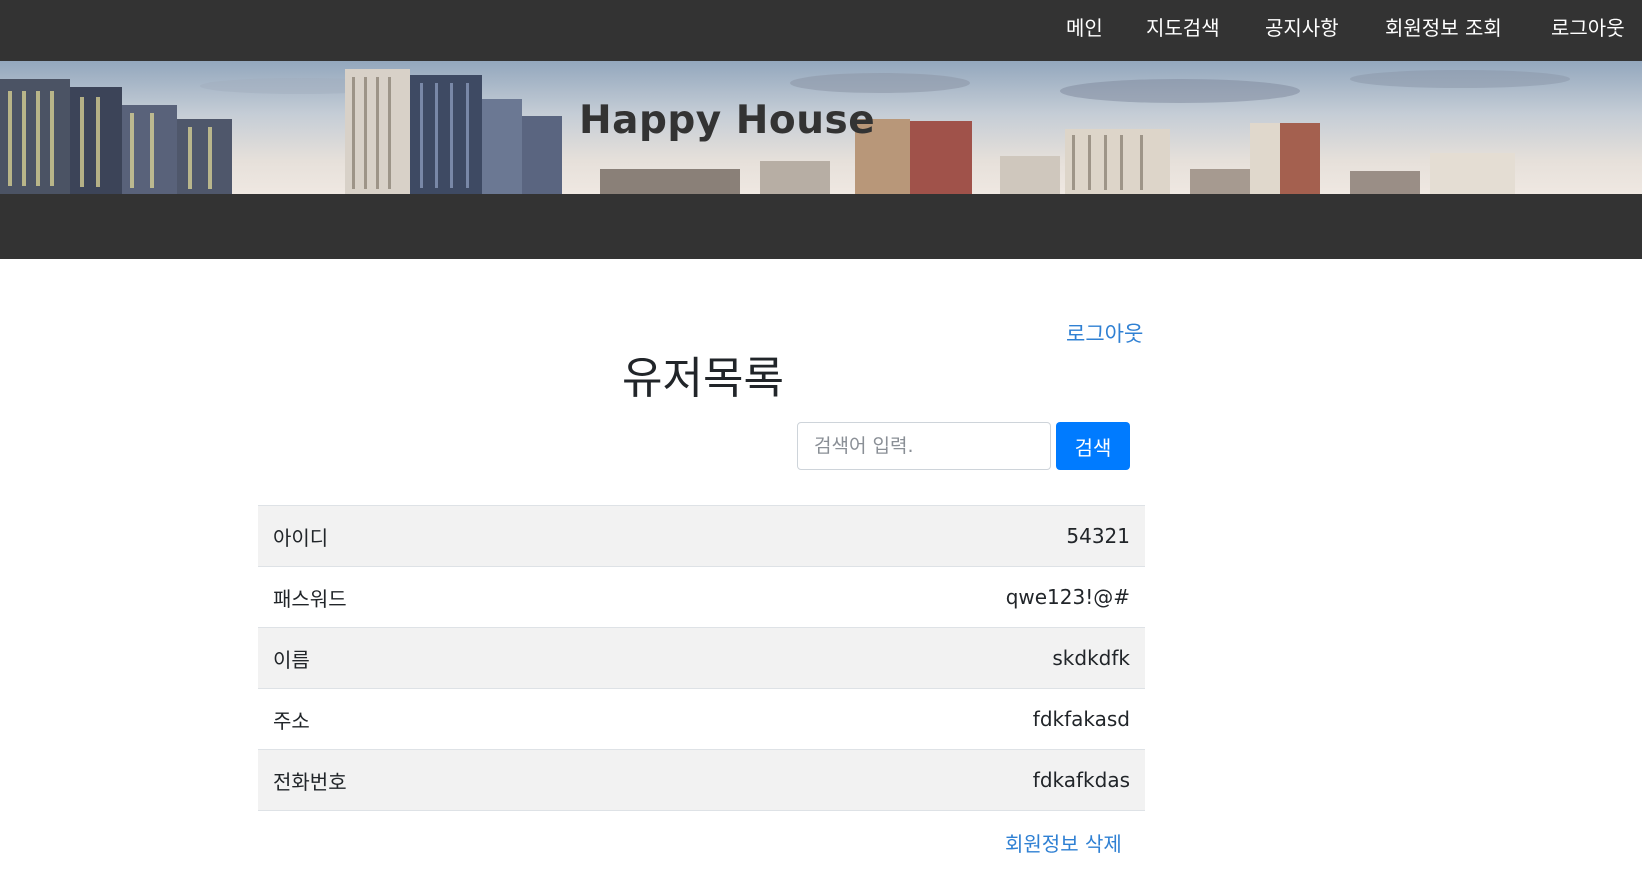 The image size is (1642, 874). I want to click on delete-member-link: 회원정보 삭제, so click(1063, 842).